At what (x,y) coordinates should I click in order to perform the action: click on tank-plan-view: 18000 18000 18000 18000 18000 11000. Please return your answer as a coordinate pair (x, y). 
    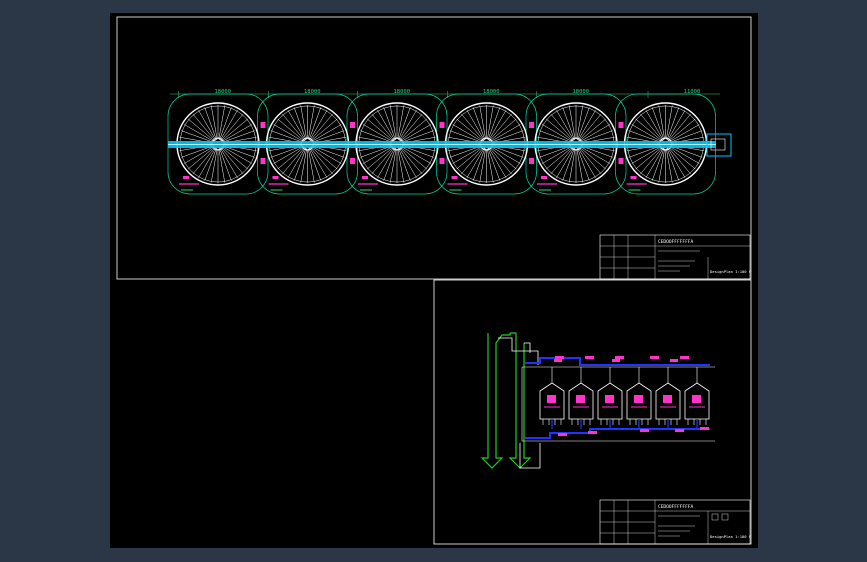
    Looking at the image, I should click on (449, 142).